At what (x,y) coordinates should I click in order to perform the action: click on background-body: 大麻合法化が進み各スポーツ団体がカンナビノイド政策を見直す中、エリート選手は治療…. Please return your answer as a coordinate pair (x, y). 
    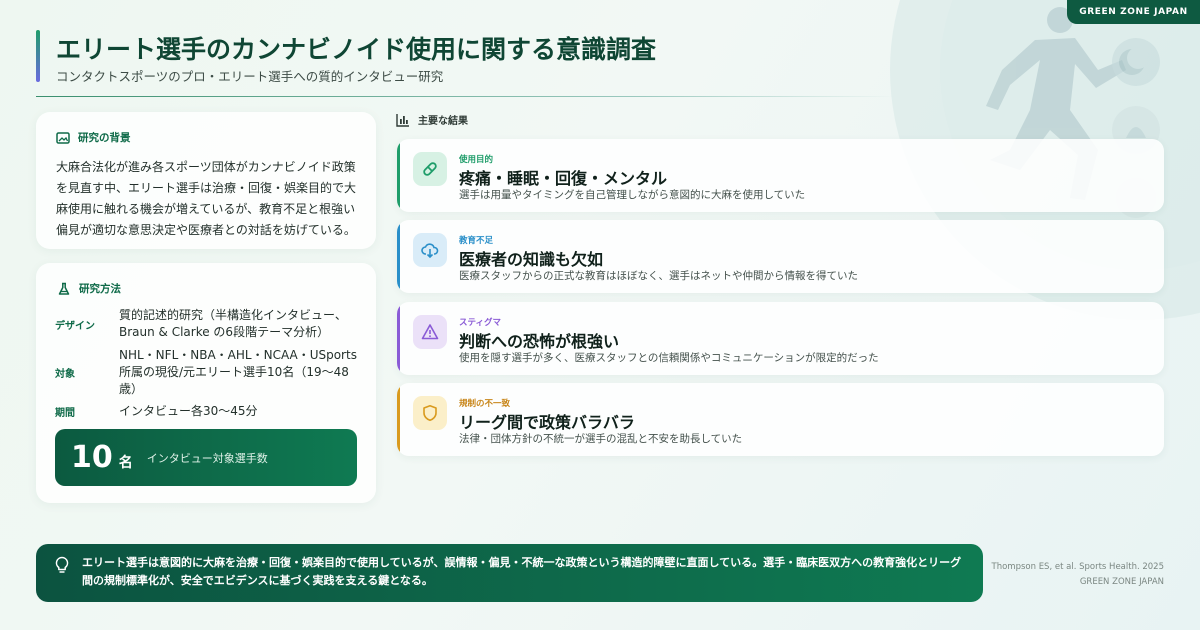
    Looking at the image, I should click on (206, 198).